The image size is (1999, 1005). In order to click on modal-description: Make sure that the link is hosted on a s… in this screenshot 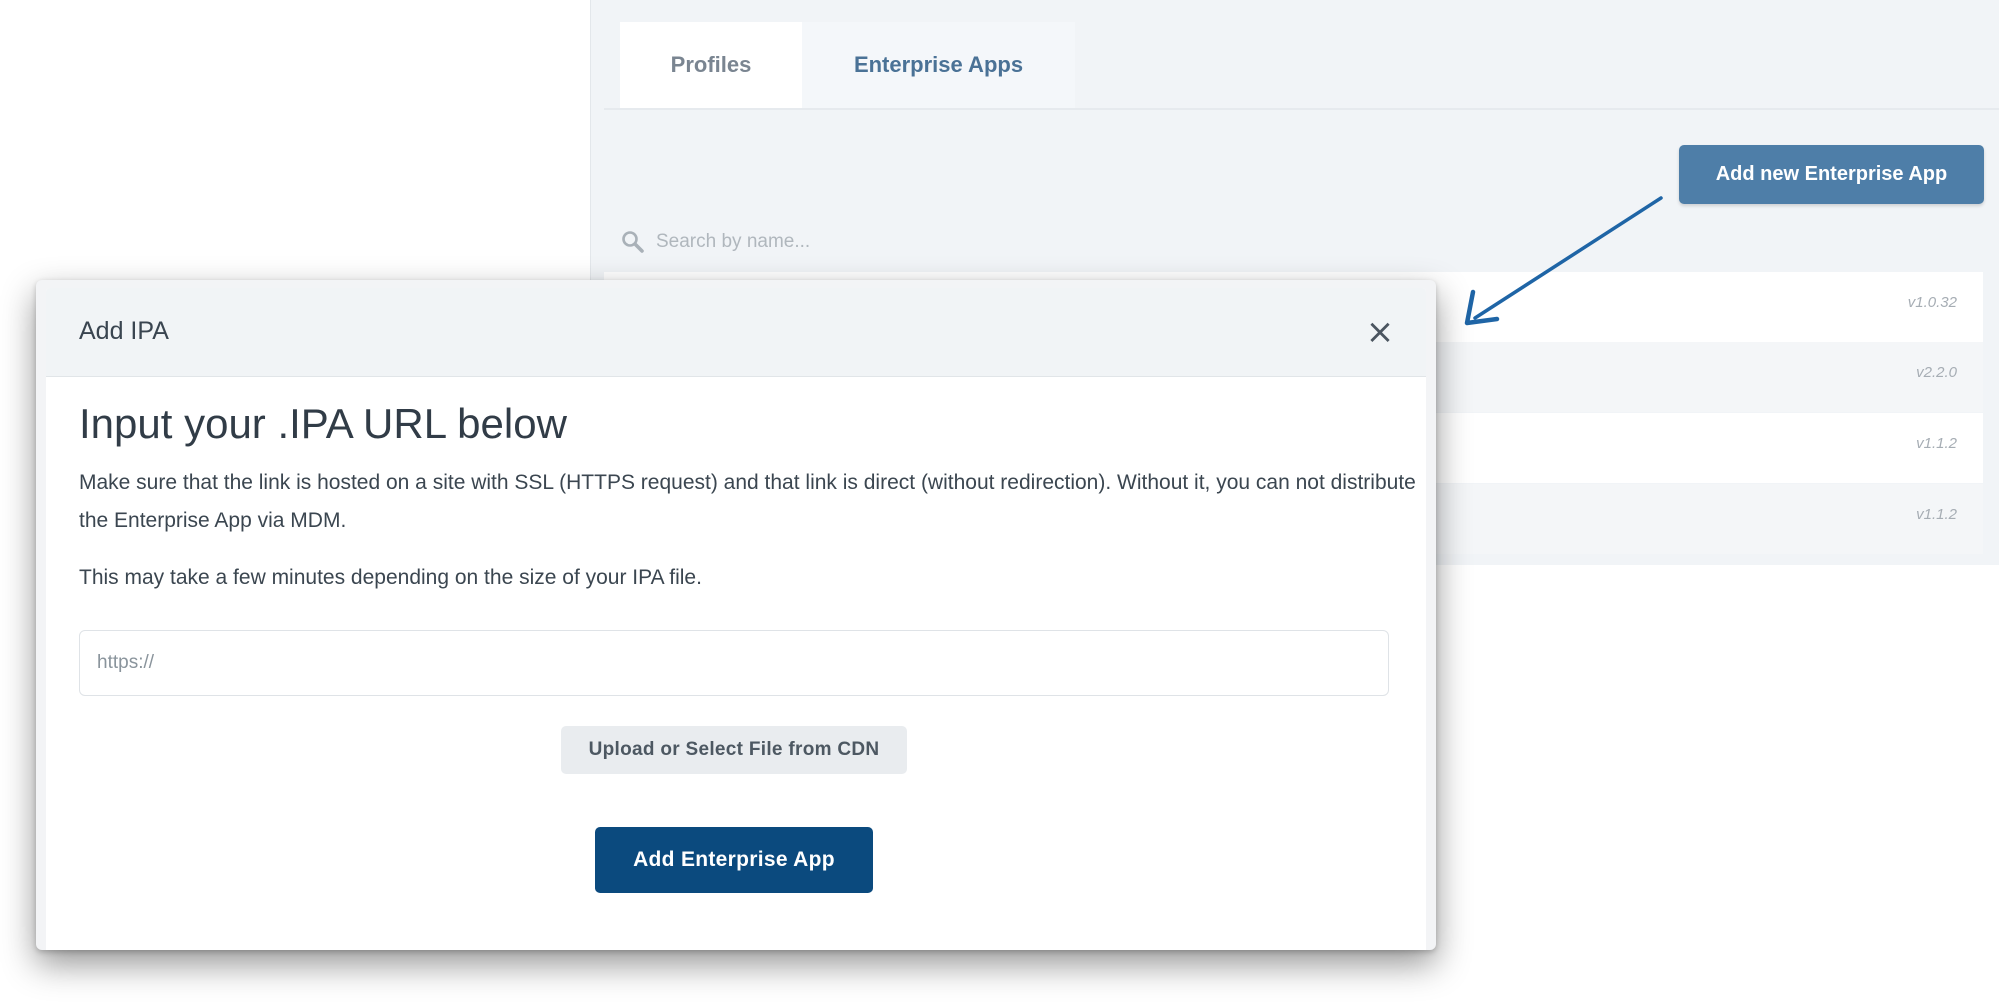, I will do `click(747, 501)`.